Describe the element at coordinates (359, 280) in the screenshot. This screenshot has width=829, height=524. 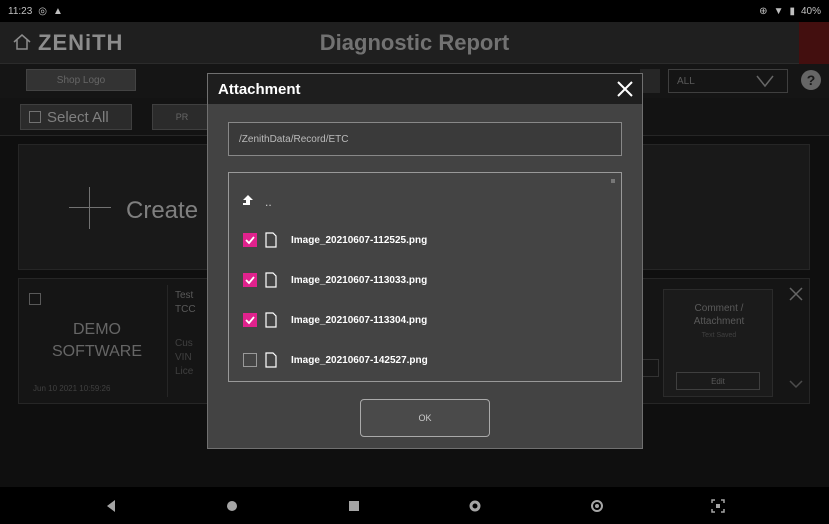
I see `file-name: Image_20210607-113033.png` at that location.